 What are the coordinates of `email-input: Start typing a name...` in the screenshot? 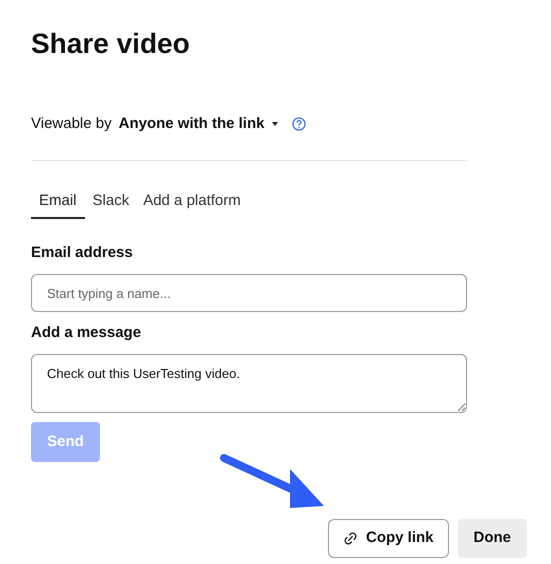 It's located at (249, 293).